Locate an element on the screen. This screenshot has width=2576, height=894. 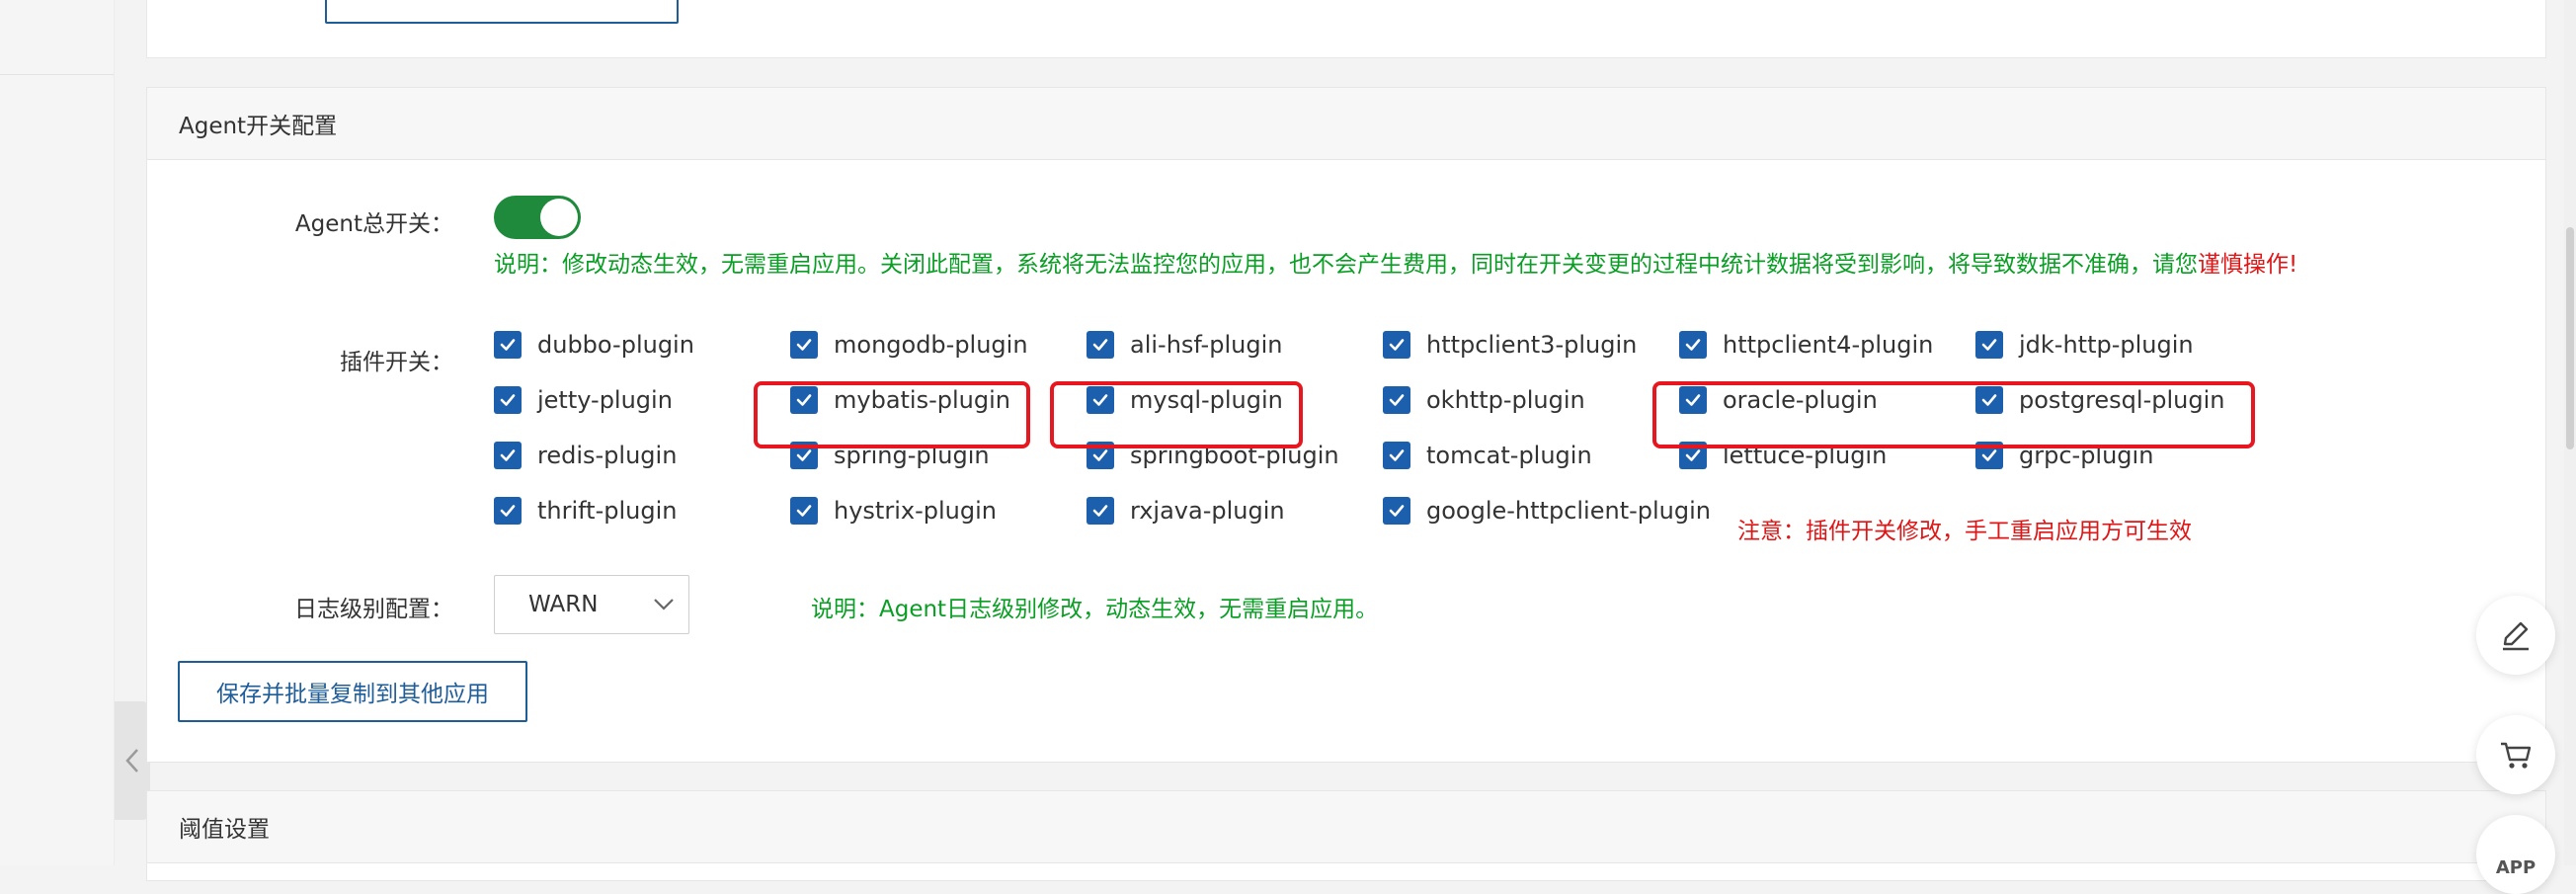
plugin-label: jetty-plugin is located at coordinates (605, 400).